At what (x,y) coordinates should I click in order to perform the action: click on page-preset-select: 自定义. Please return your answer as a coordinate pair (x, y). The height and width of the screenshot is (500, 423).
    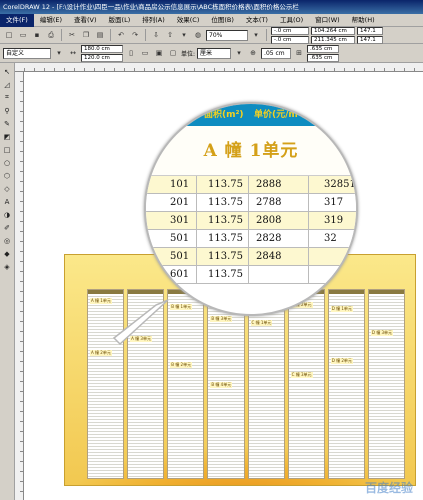
    Looking at the image, I should click on (27, 53).